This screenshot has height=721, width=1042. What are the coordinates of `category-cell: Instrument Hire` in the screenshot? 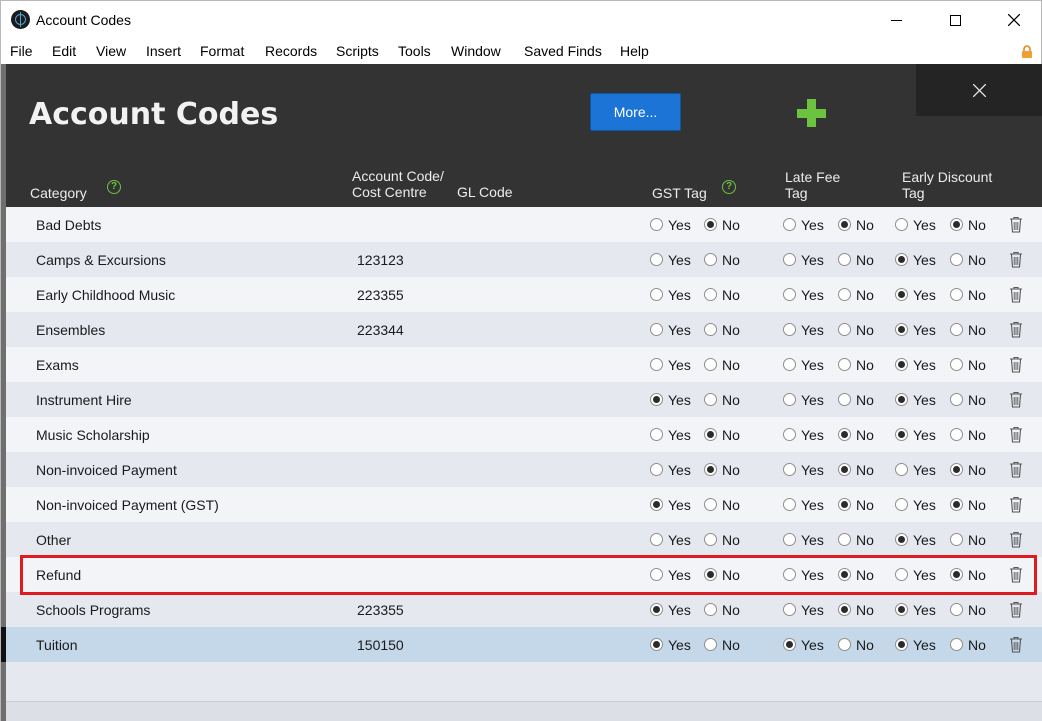 It's located at (84, 400).